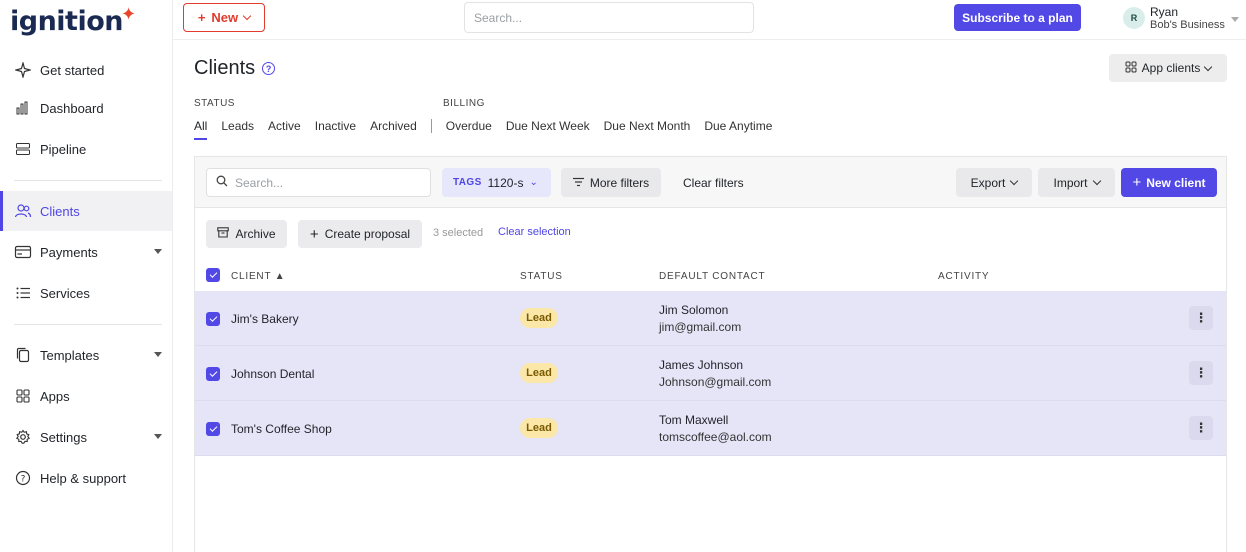 Image resolution: width=1246 pixels, height=552 pixels. I want to click on business-name: Bob's Business, so click(1187, 25).